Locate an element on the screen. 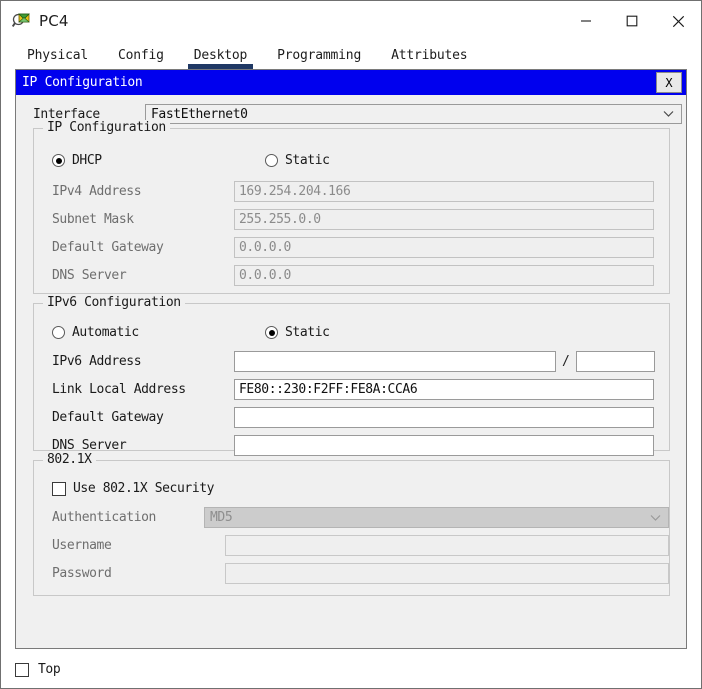 This screenshot has height=689, width=702. authentication-row: Authentication MD5 is located at coordinates (351, 517).